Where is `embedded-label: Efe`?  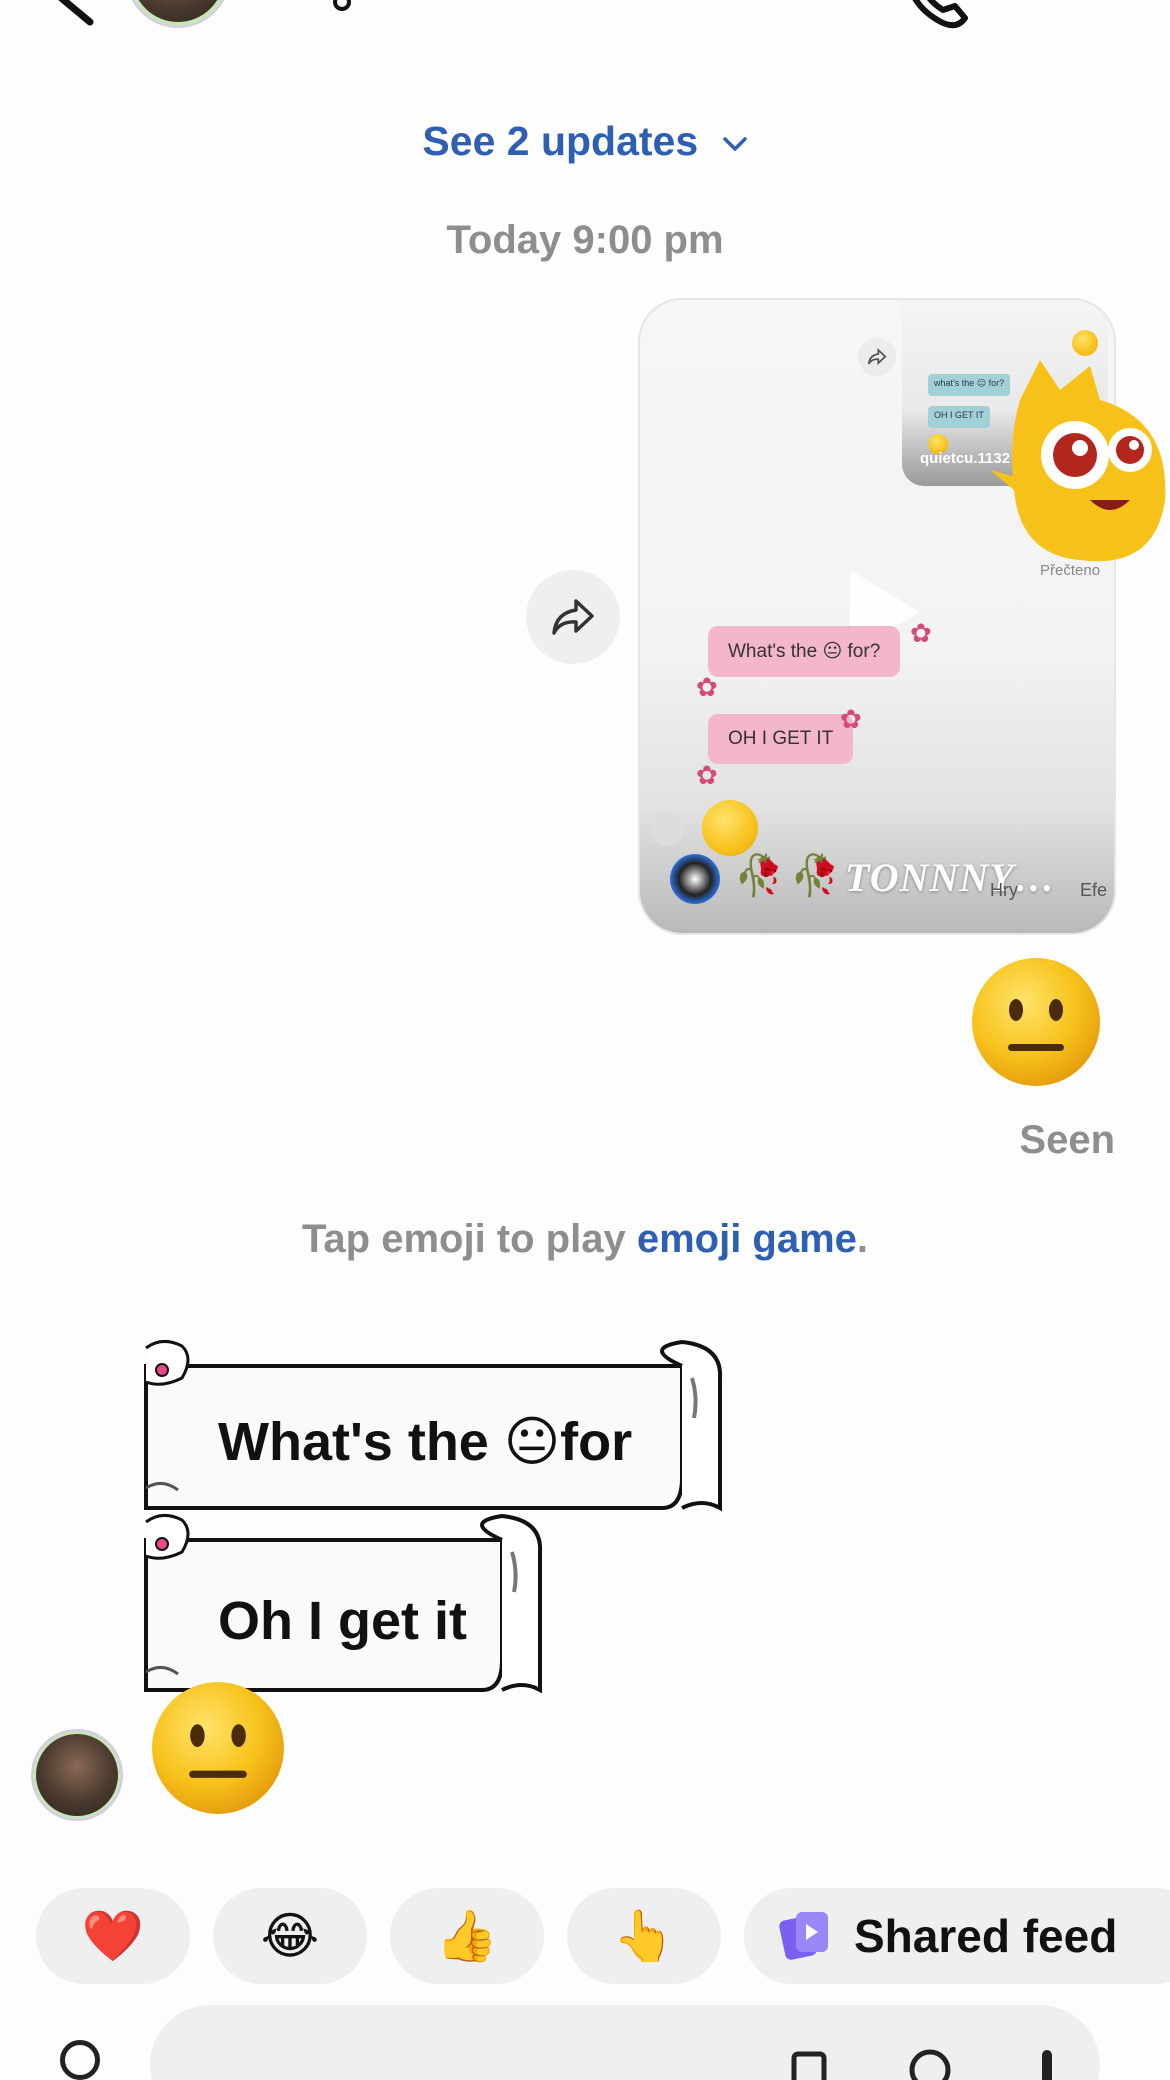 embedded-label: Efe is located at coordinates (1094, 890).